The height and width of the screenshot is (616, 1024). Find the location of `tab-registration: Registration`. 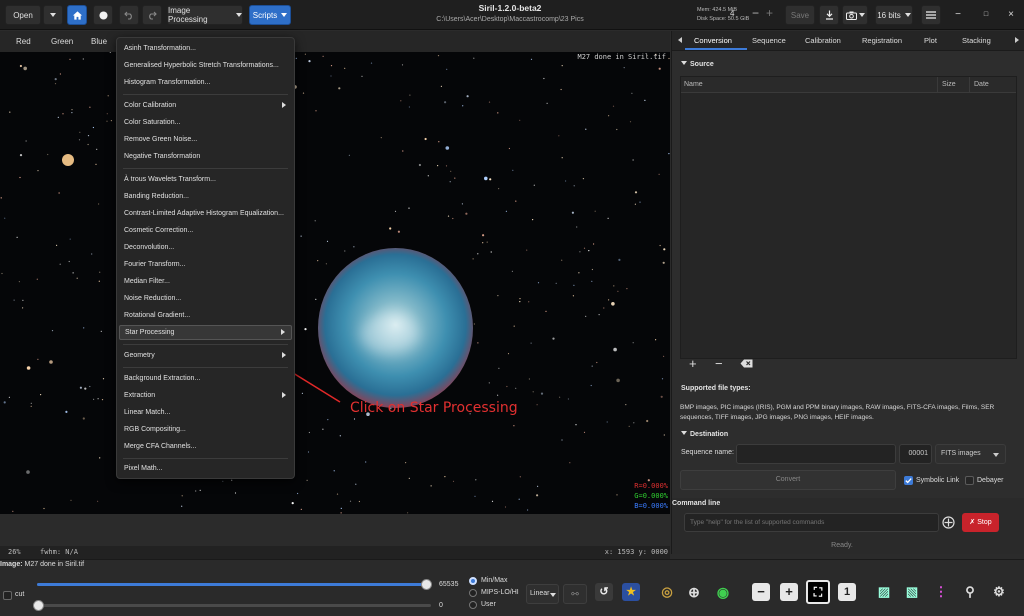

tab-registration: Registration is located at coordinates (882, 40).